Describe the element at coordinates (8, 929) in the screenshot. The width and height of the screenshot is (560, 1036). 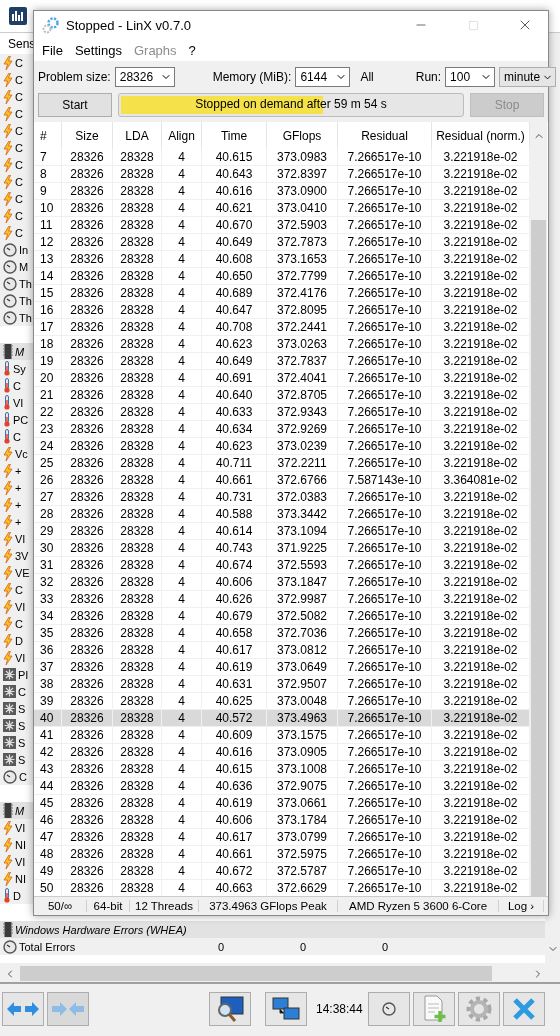
I see `chip-icon` at that location.